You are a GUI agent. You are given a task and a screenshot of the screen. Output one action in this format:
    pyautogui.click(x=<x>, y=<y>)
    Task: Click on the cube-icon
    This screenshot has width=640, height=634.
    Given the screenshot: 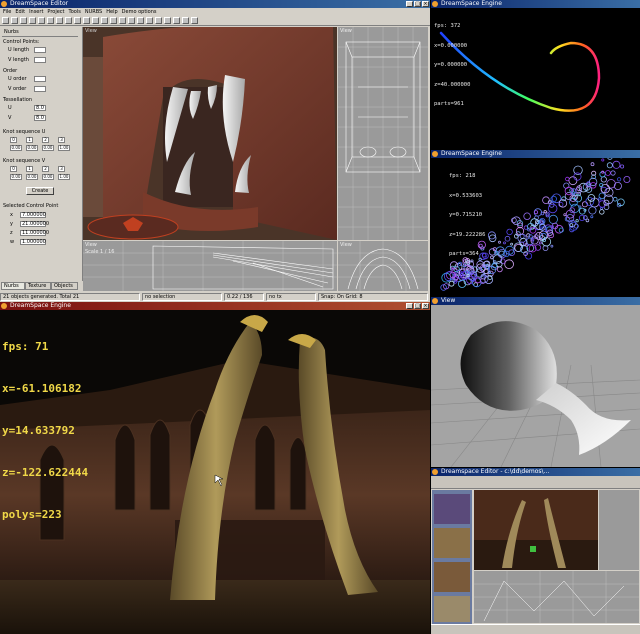 What is the action you would take?
    pyautogui.click(x=131, y=20)
    